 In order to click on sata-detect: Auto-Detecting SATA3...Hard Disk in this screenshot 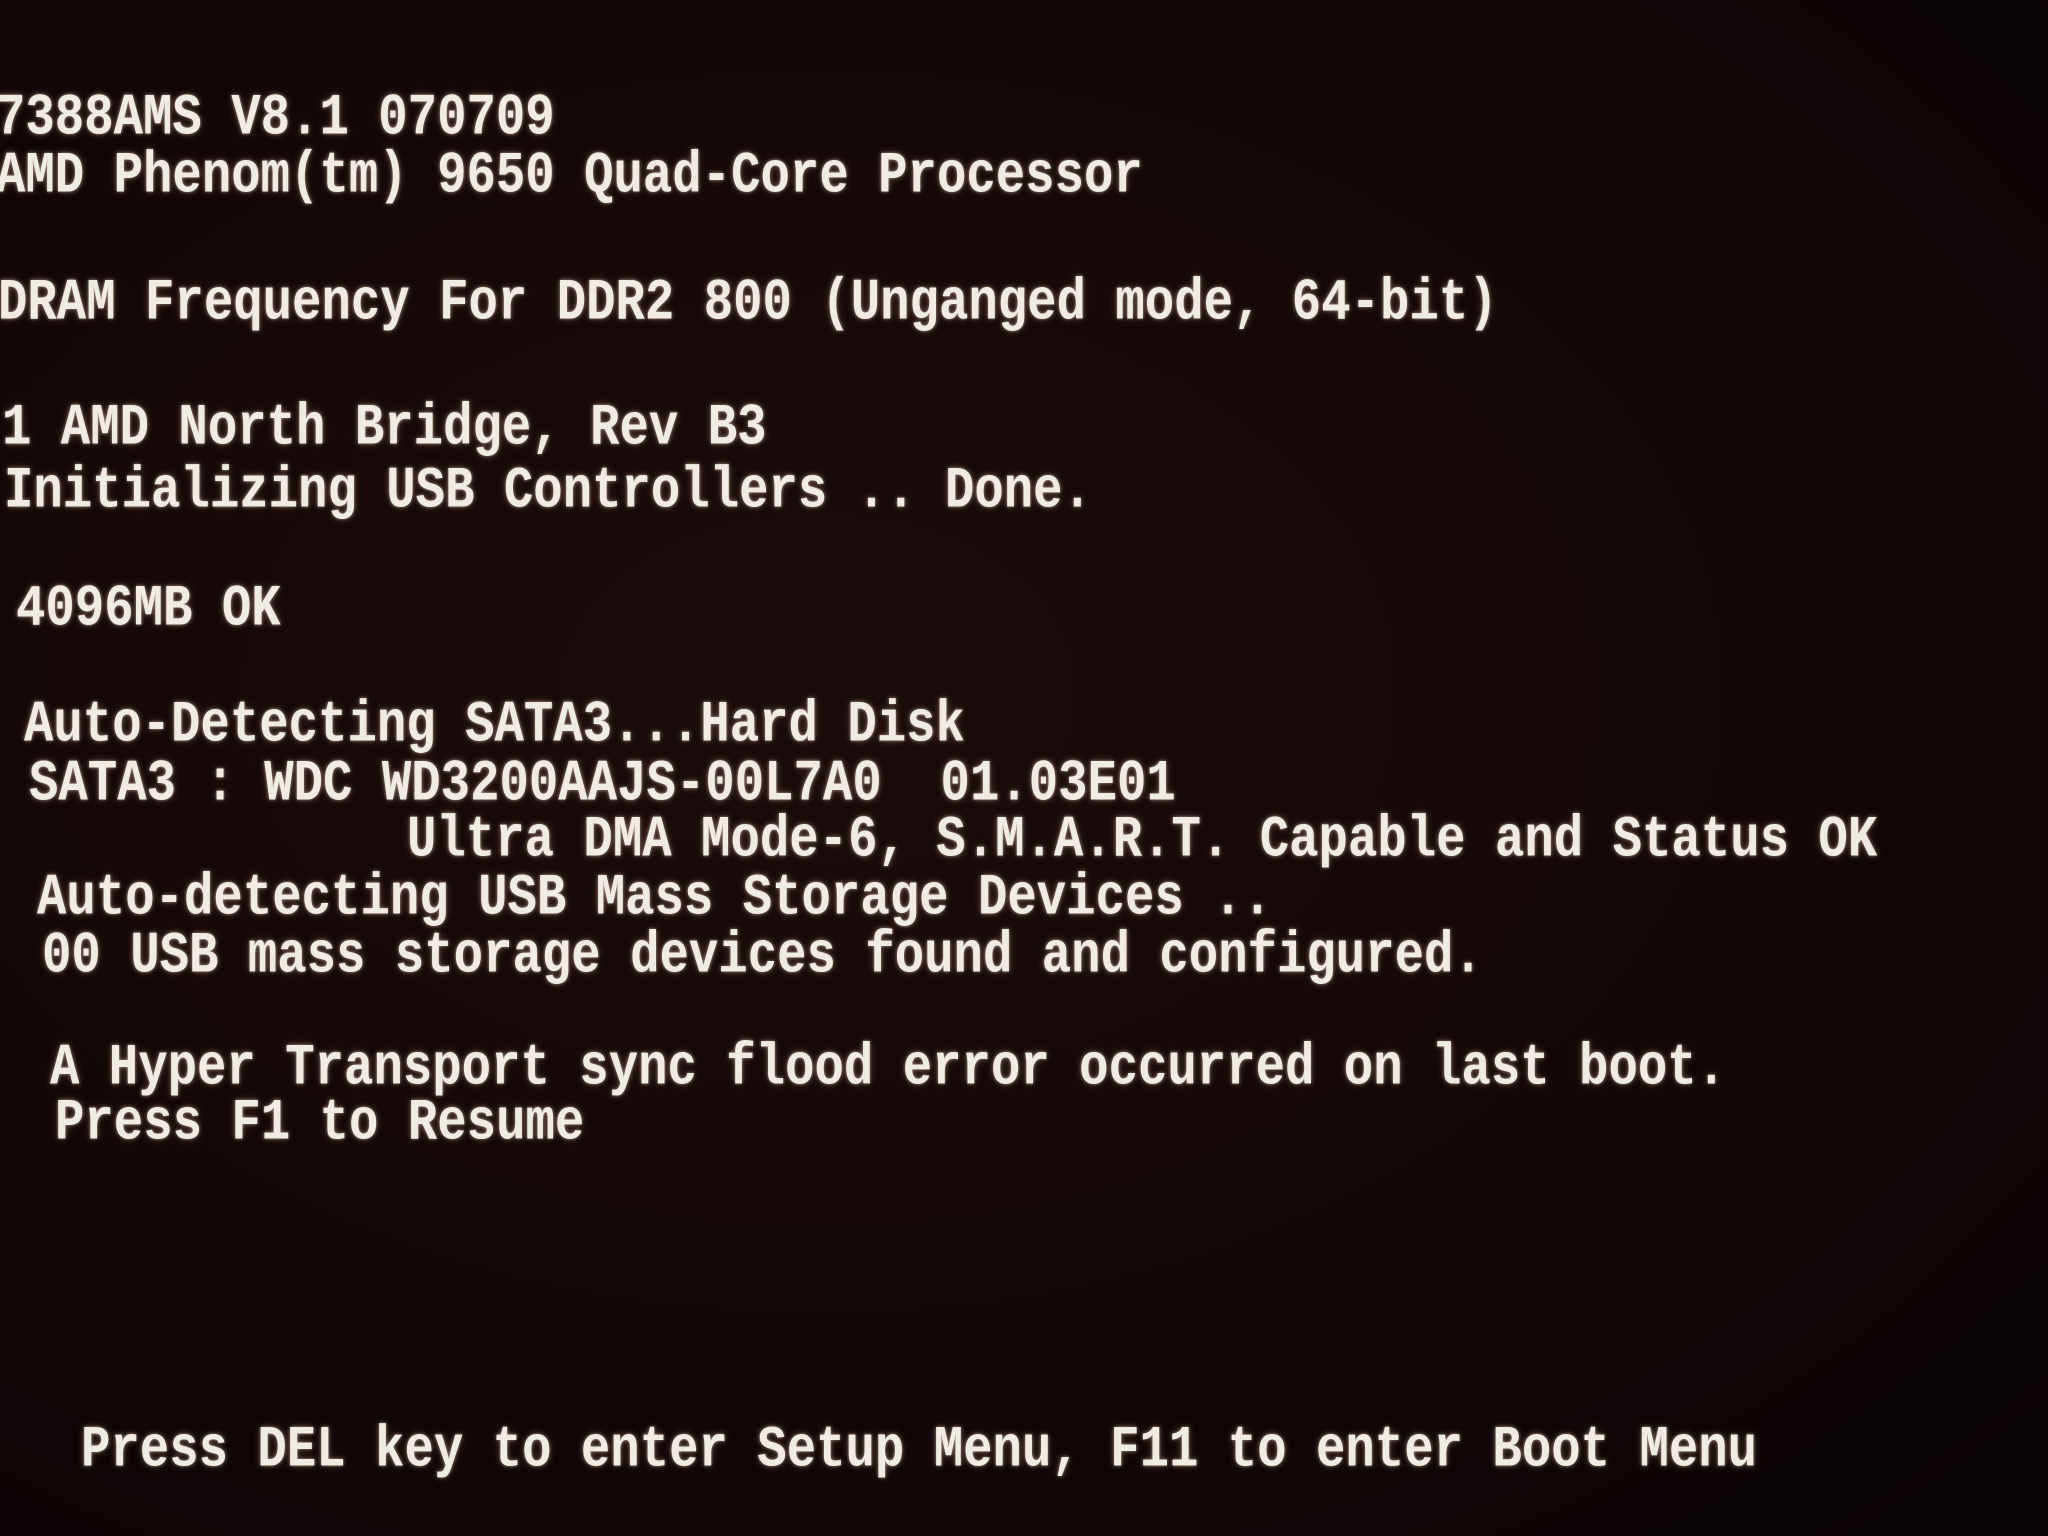, I will do `click(494, 725)`.